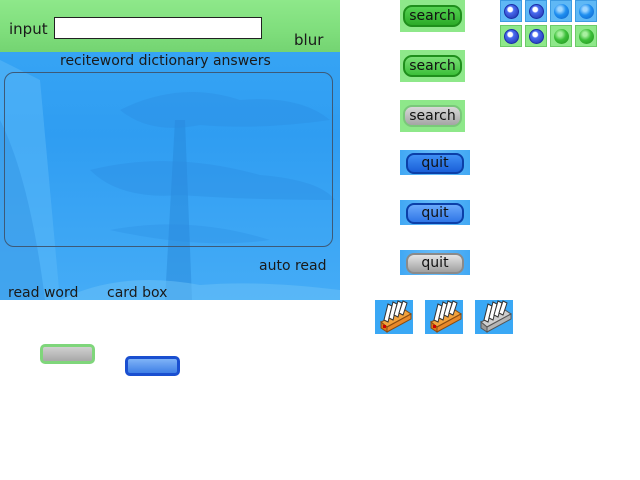  What do you see at coordinates (67, 354) in the screenshot?
I see `grey-button` at bounding box center [67, 354].